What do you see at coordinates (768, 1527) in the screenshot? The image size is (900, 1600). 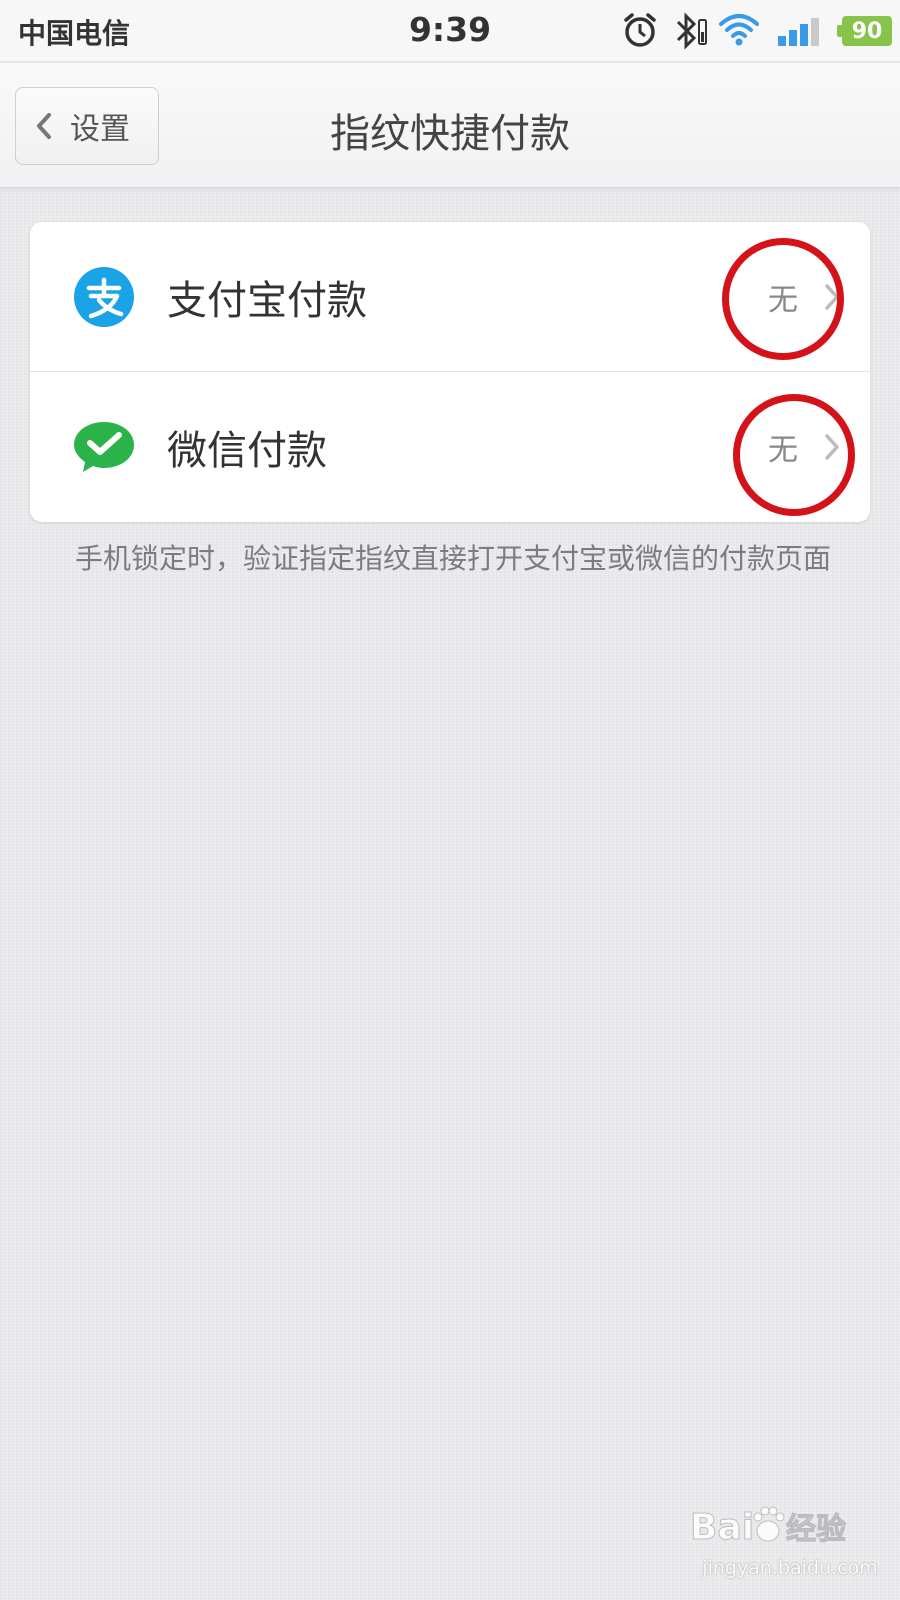 I see `baidu-logo-icon: Bai 经验` at bounding box center [768, 1527].